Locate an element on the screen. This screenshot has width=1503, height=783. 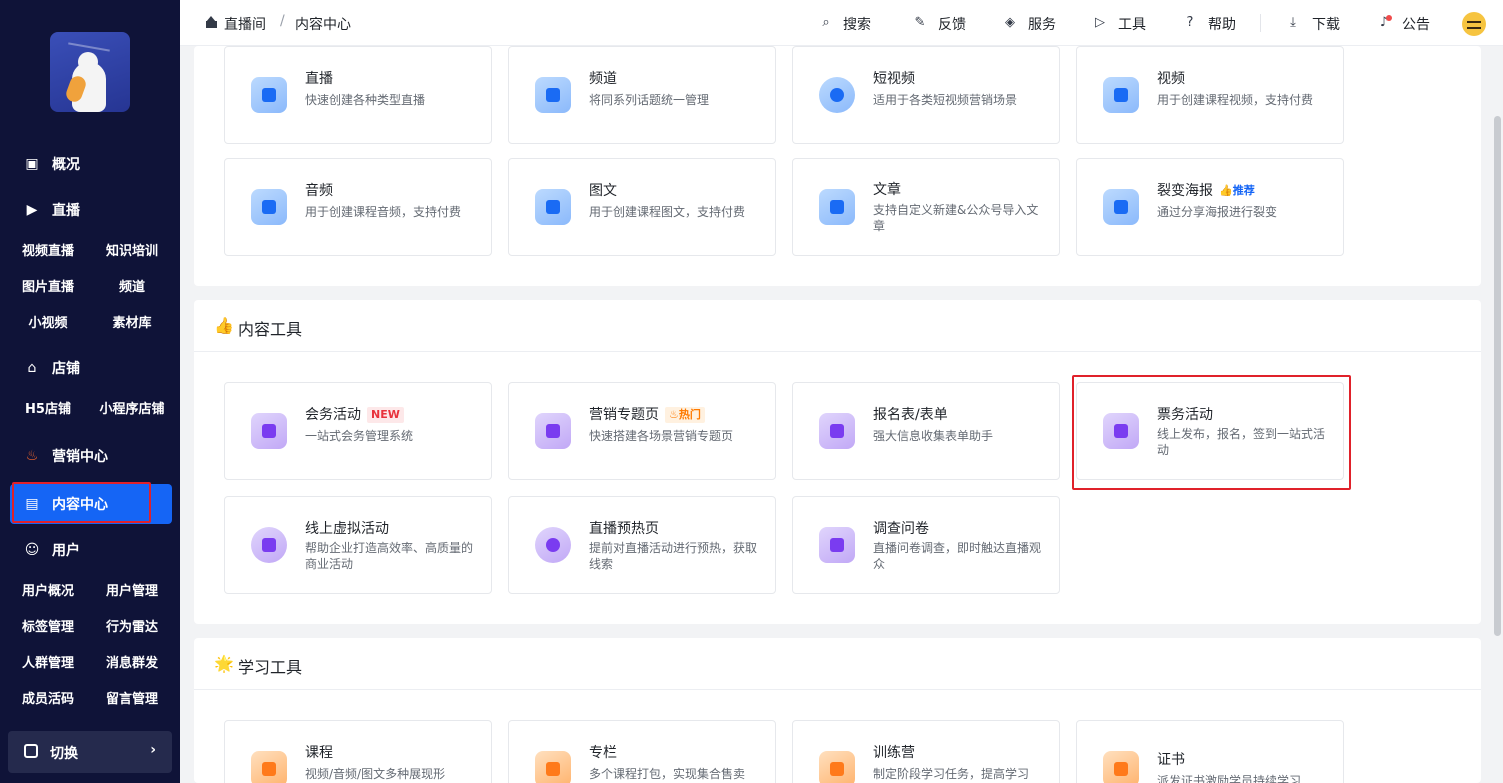
topic-page-icon is located at coordinates (553, 431).